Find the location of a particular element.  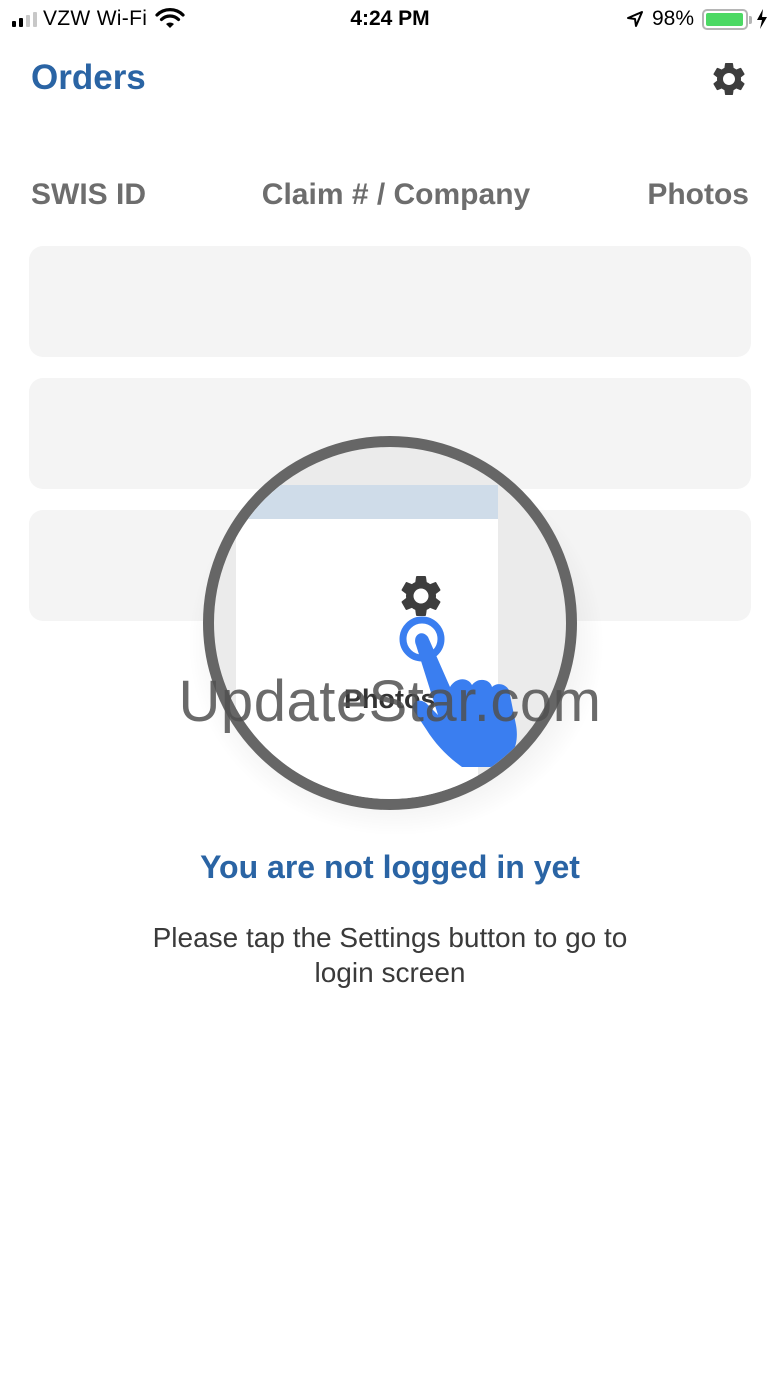

placeholder-row is located at coordinates (390, 301).